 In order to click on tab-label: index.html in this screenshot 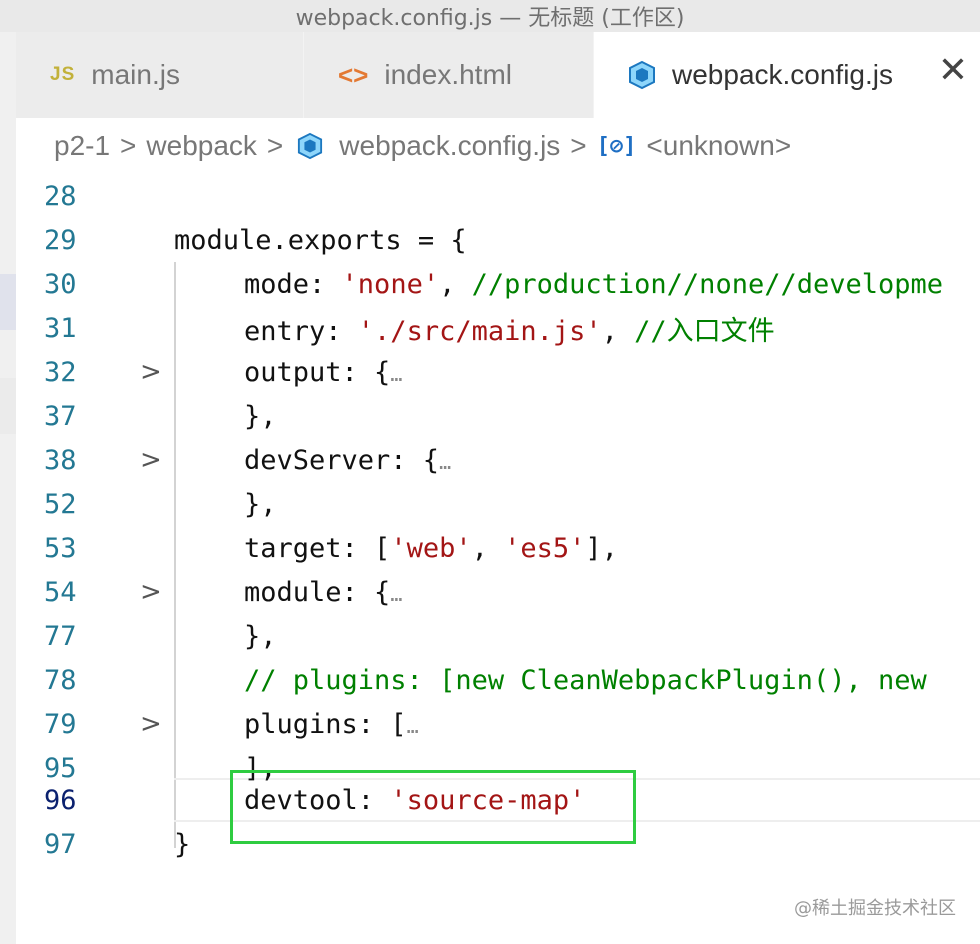, I will do `click(448, 74)`.